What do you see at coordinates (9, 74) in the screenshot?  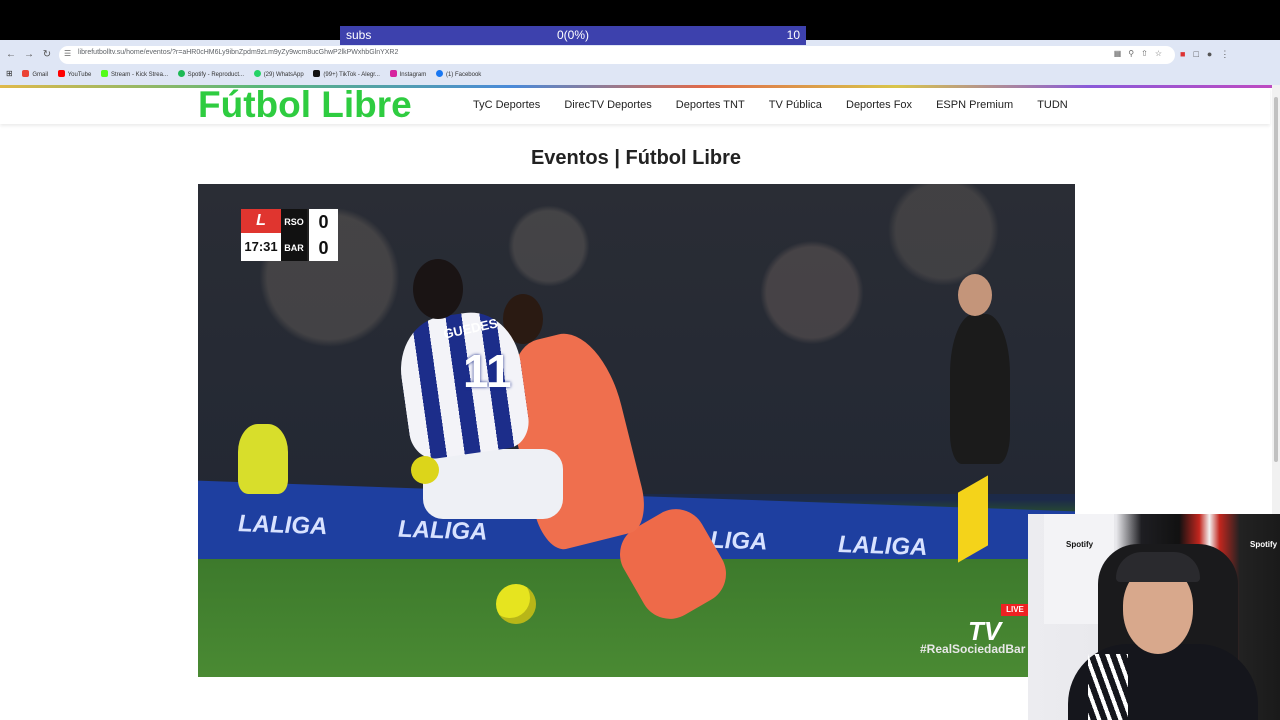 I see `apps-icon: ⊞` at bounding box center [9, 74].